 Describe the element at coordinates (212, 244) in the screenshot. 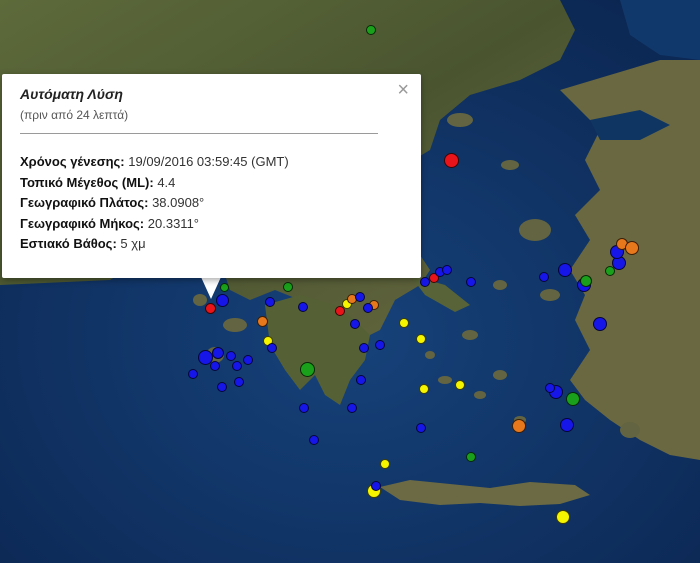

I see `depth-row: Εστιακό Βάθος: 5 χμ` at that location.